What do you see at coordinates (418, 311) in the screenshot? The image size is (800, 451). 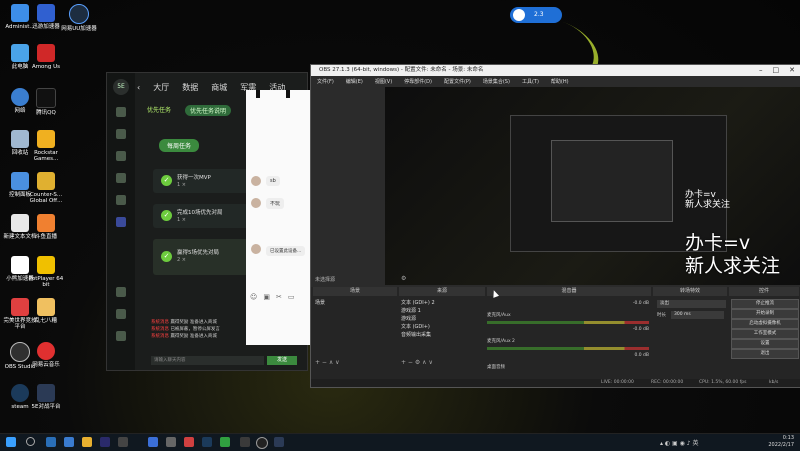 I see `source-item: 游戏源 1` at bounding box center [418, 311].